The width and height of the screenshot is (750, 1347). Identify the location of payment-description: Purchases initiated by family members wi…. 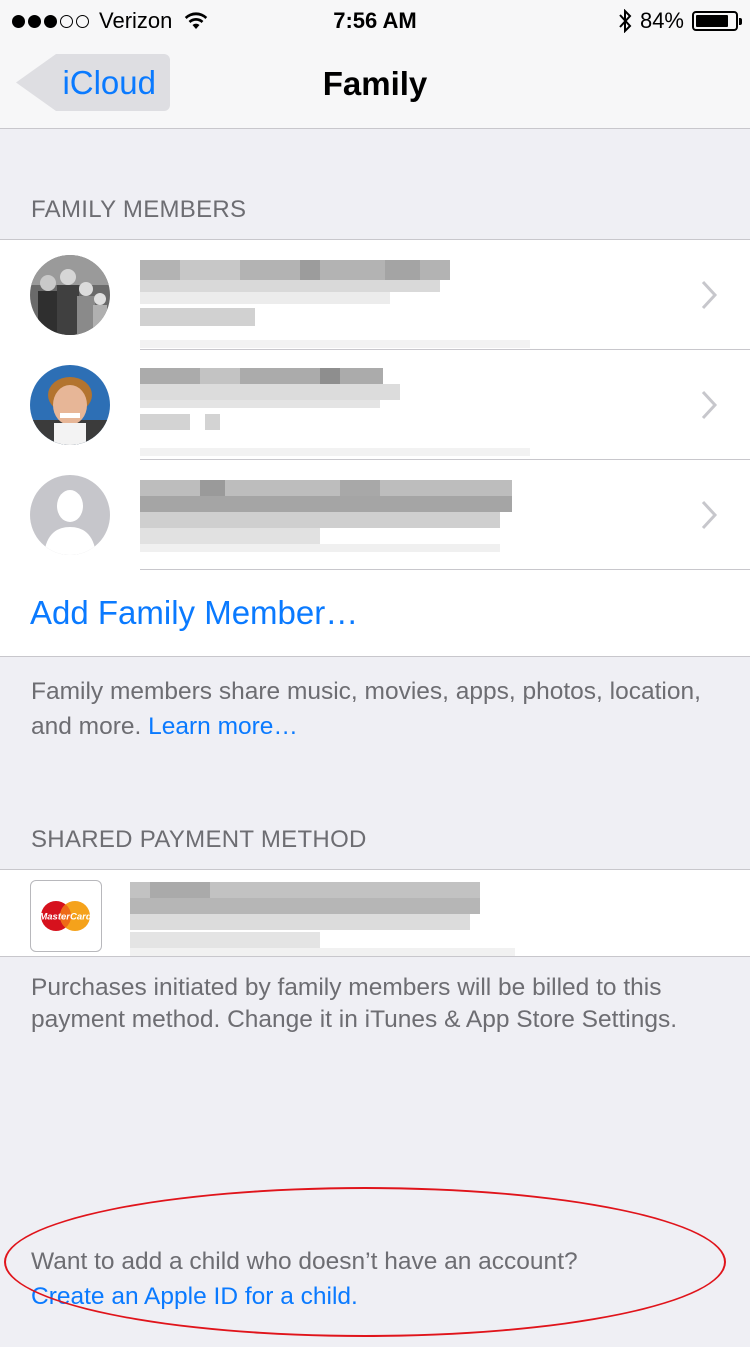
(354, 1003).